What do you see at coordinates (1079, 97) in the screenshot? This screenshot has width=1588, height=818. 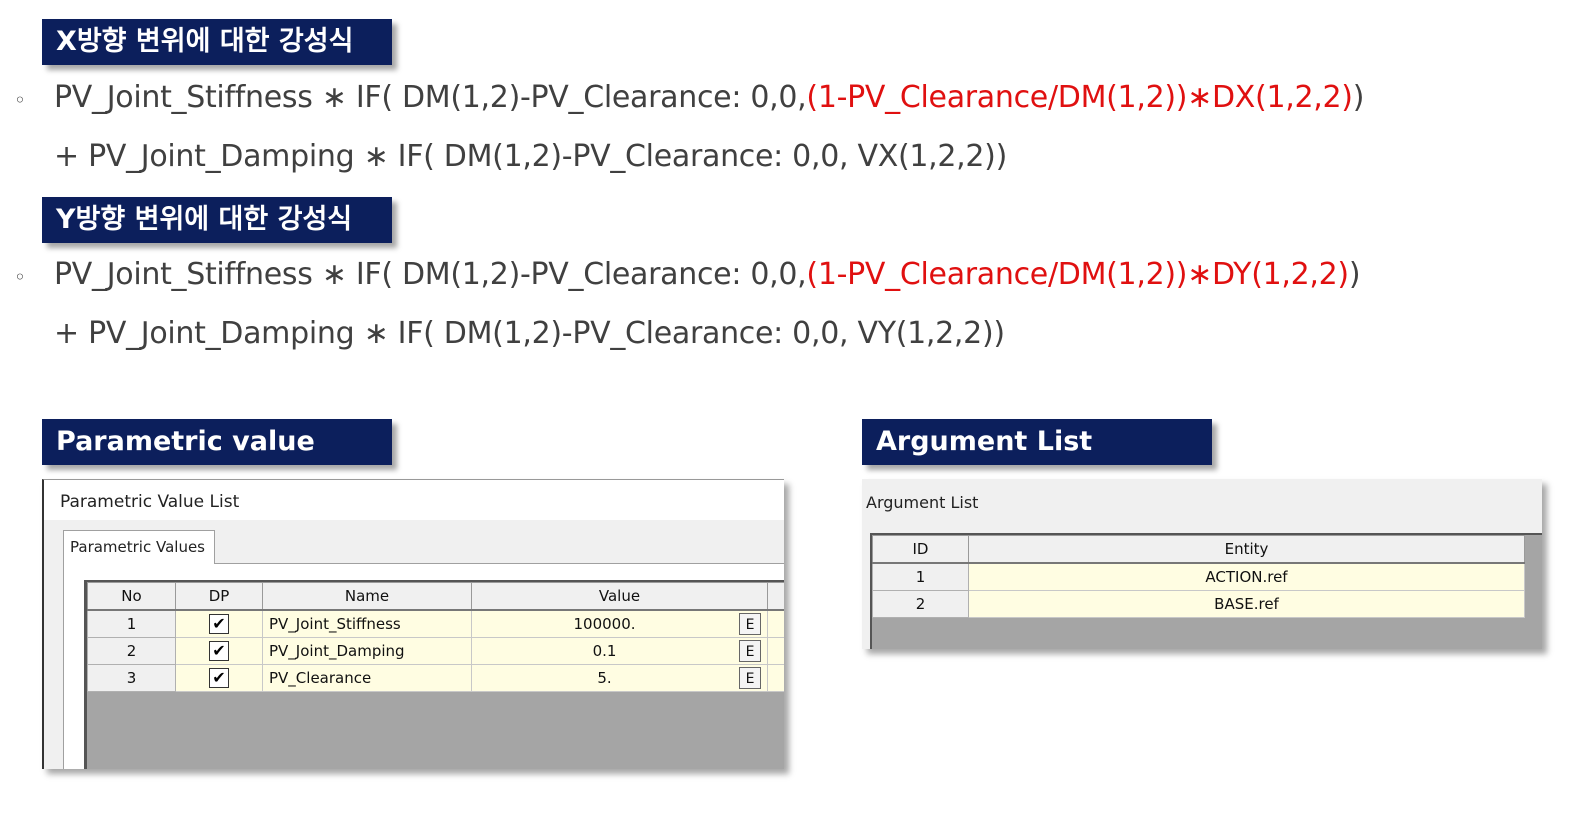 I see `x-eq1-highlight: (1-PV_Clearance/DM(1,2))∗DX(1,2,2)` at bounding box center [1079, 97].